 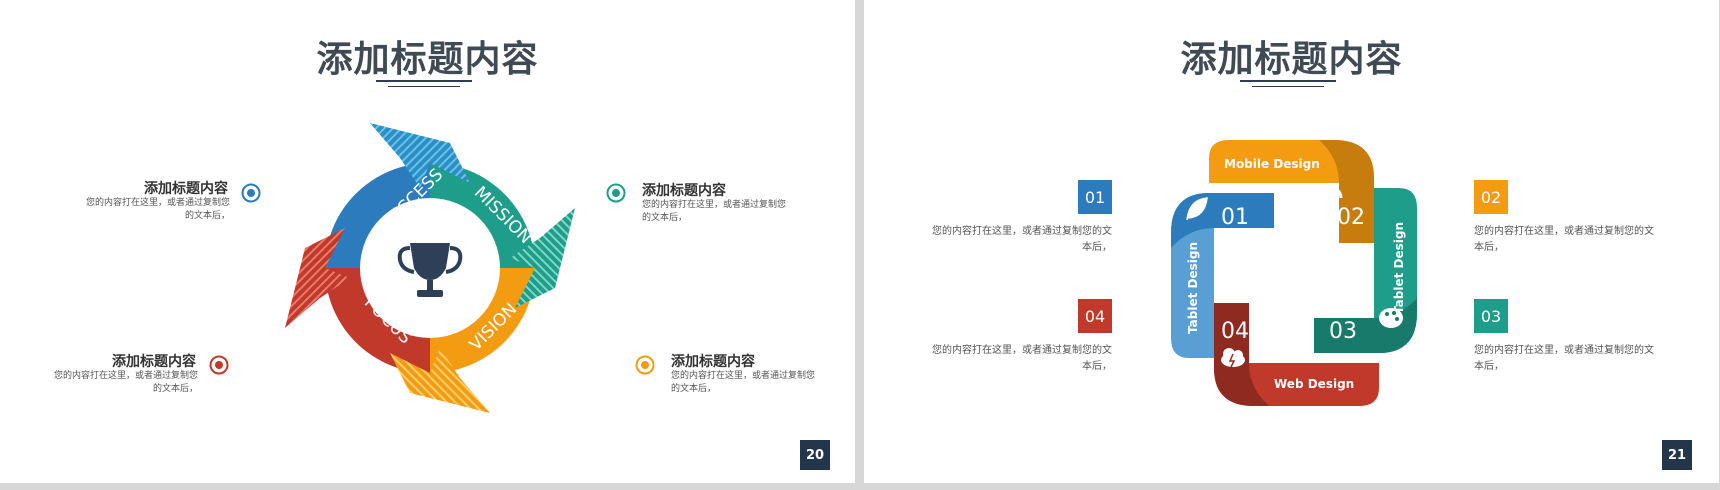 What do you see at coordinates (1095, 197) in the screenshot?
I see `number-badge: 01` at bounding box center [1095, 197].